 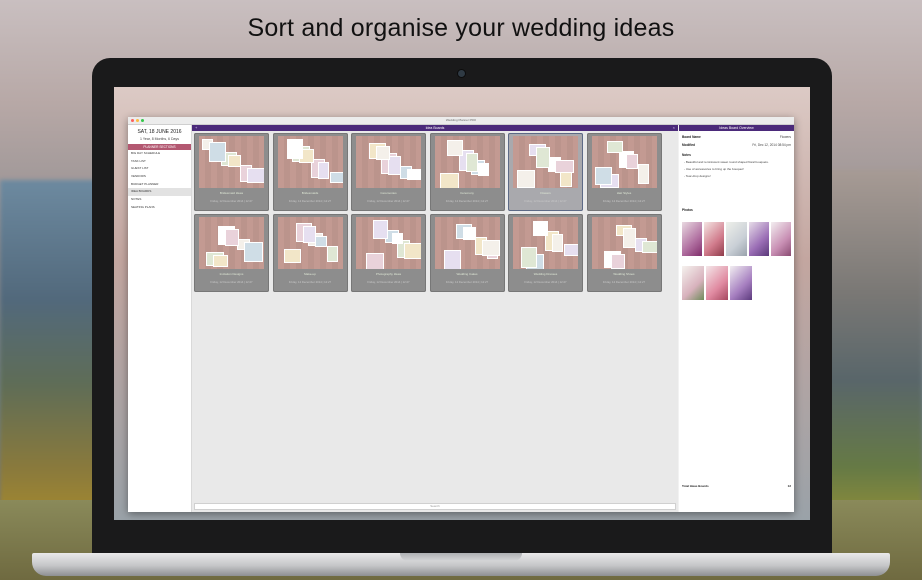 What do you see at coordinates (310, 274) in the screenshot?
I see `board-name: Make-up` at bounding box center [310, 274].